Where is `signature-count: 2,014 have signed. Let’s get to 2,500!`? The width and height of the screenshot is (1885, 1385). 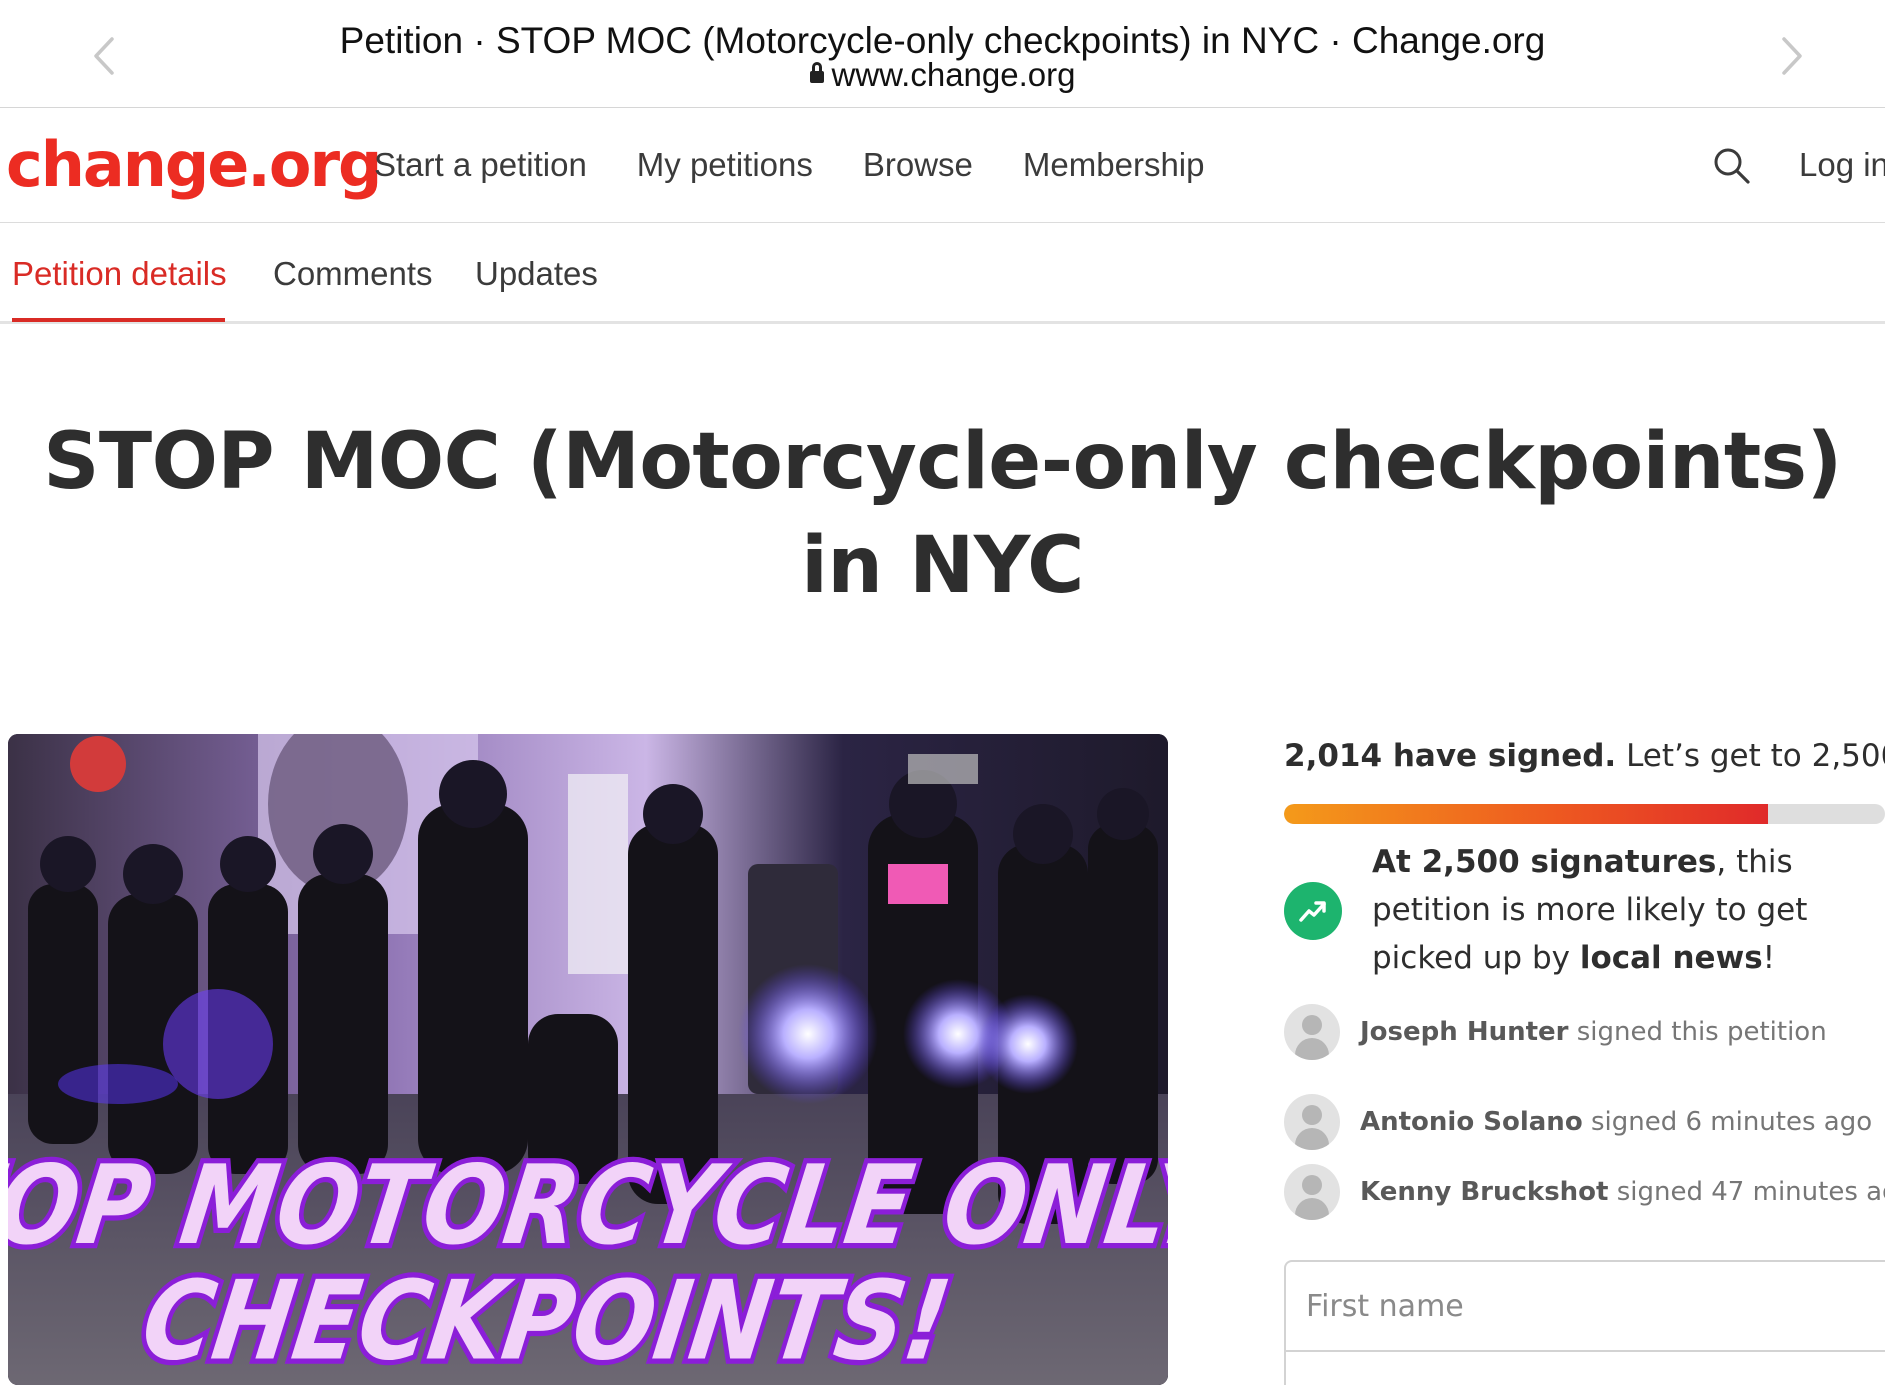 signature-count: 2,014 have signed. Let’s get to 2,500! is located at coordinates (1584, 756).